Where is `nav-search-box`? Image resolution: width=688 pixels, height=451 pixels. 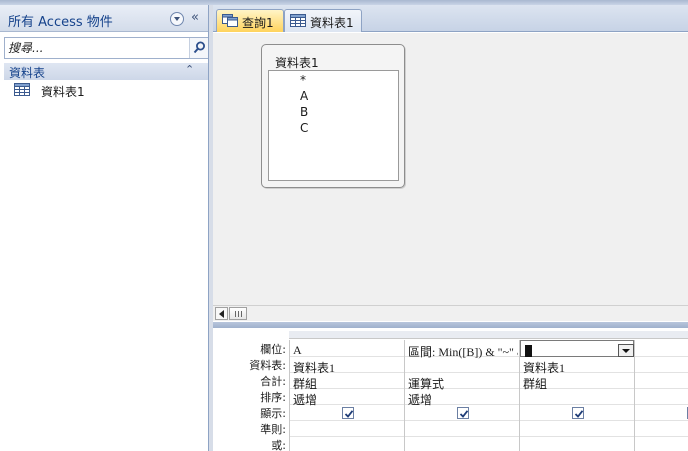
nav-search-box is located at coordinates (106, 48).